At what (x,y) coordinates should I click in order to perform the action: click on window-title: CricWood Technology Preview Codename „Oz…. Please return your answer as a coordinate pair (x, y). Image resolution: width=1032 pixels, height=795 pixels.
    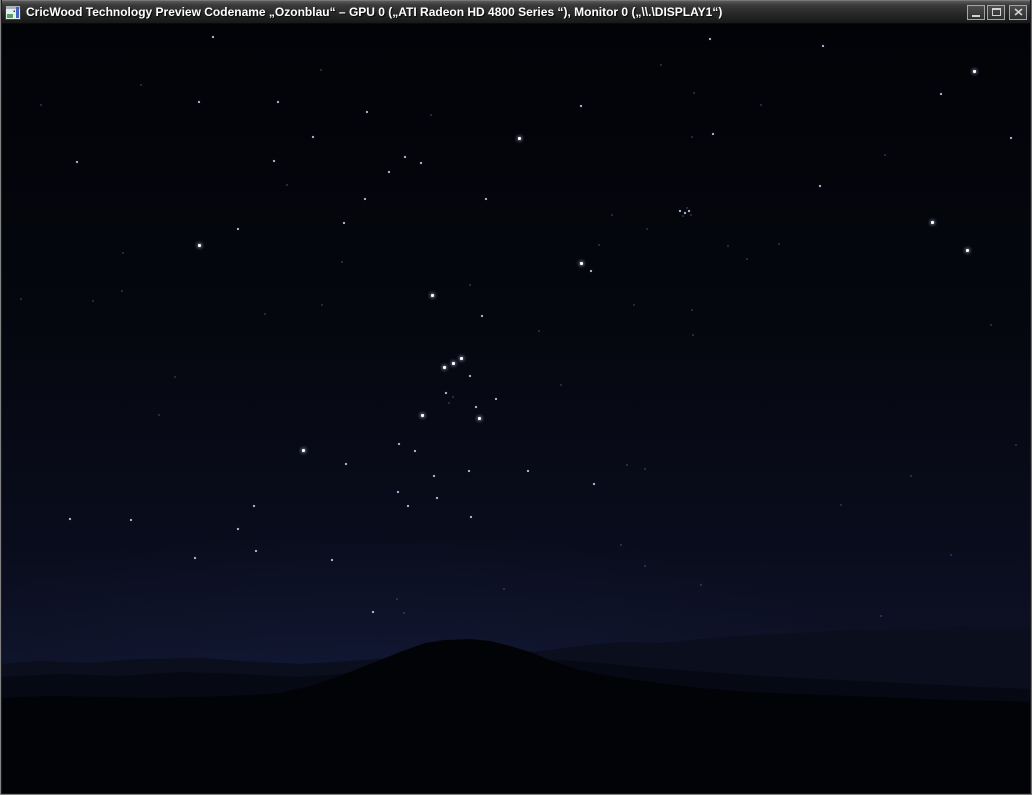
    Looking at the image, I should click on (374, 12).